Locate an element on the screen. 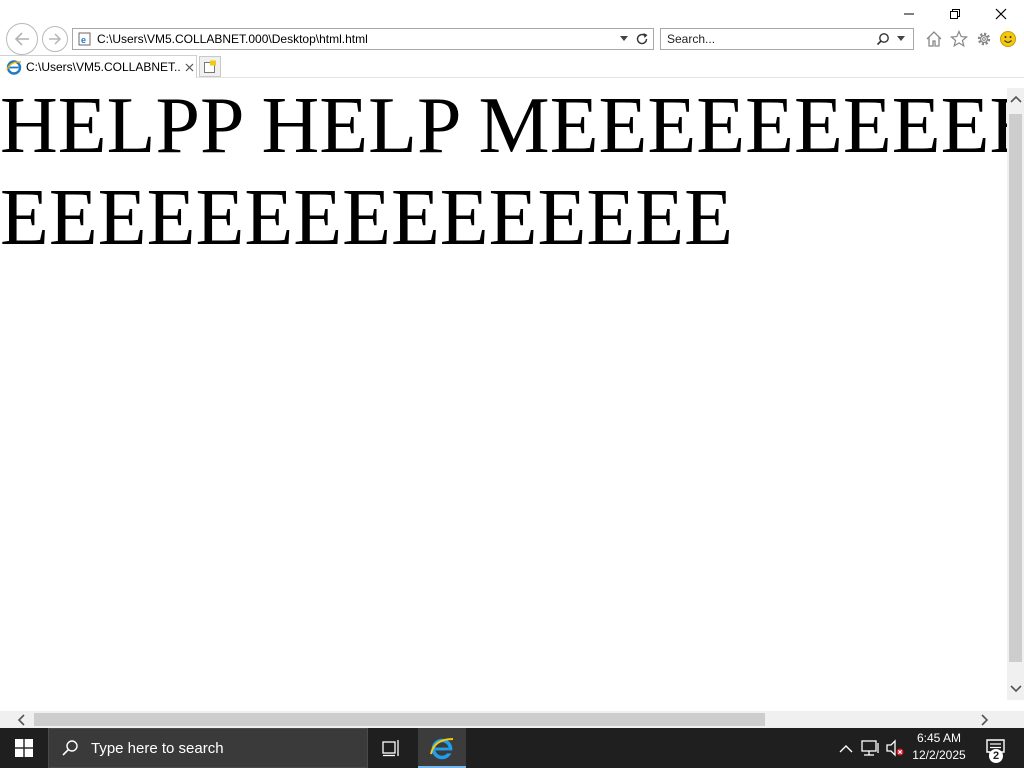 This screenshot has height=768, width=1024. chevron-left-icon is located at coordinates (21, 719).